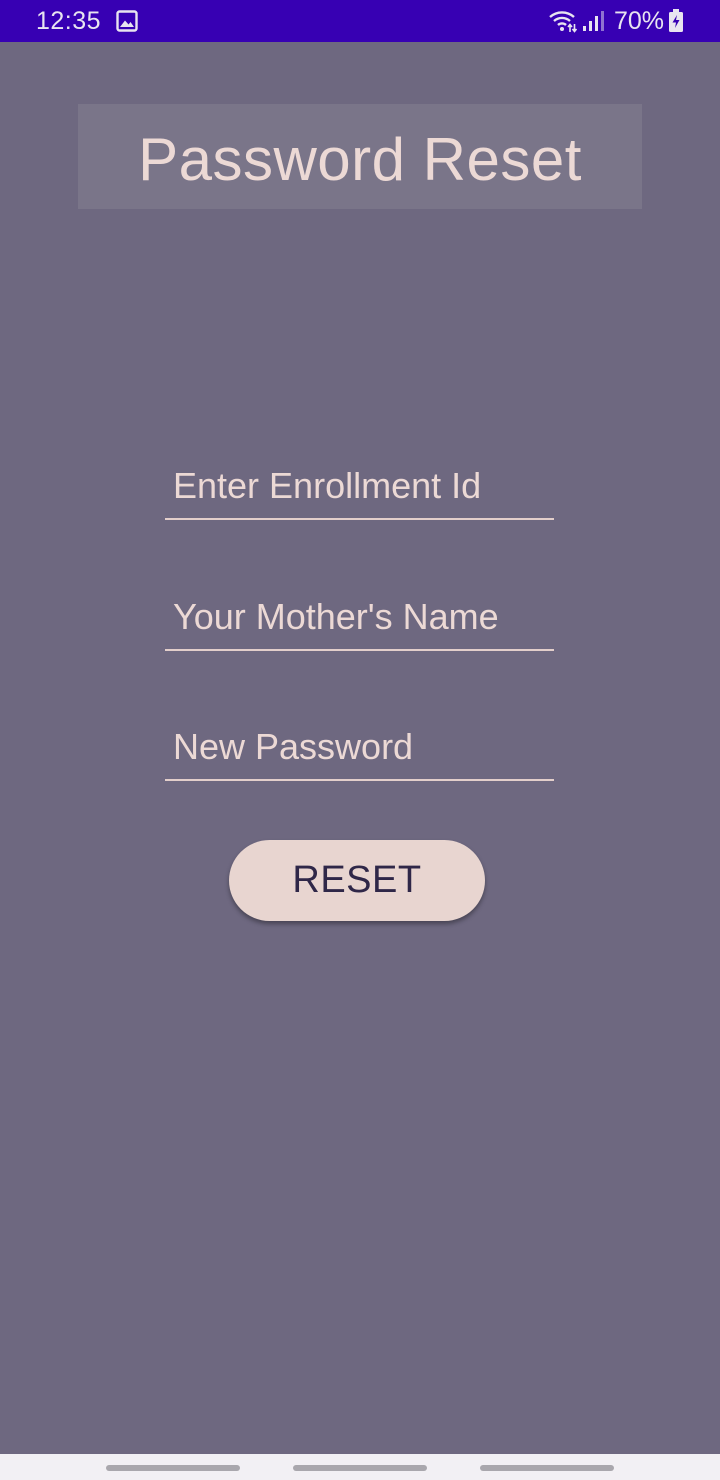 This screenshot has height=1480, width=720. What do you see at coordinates (357, 880) in the screenshot?
I see `reset-button: RESET` at bounding box center [357, 880].